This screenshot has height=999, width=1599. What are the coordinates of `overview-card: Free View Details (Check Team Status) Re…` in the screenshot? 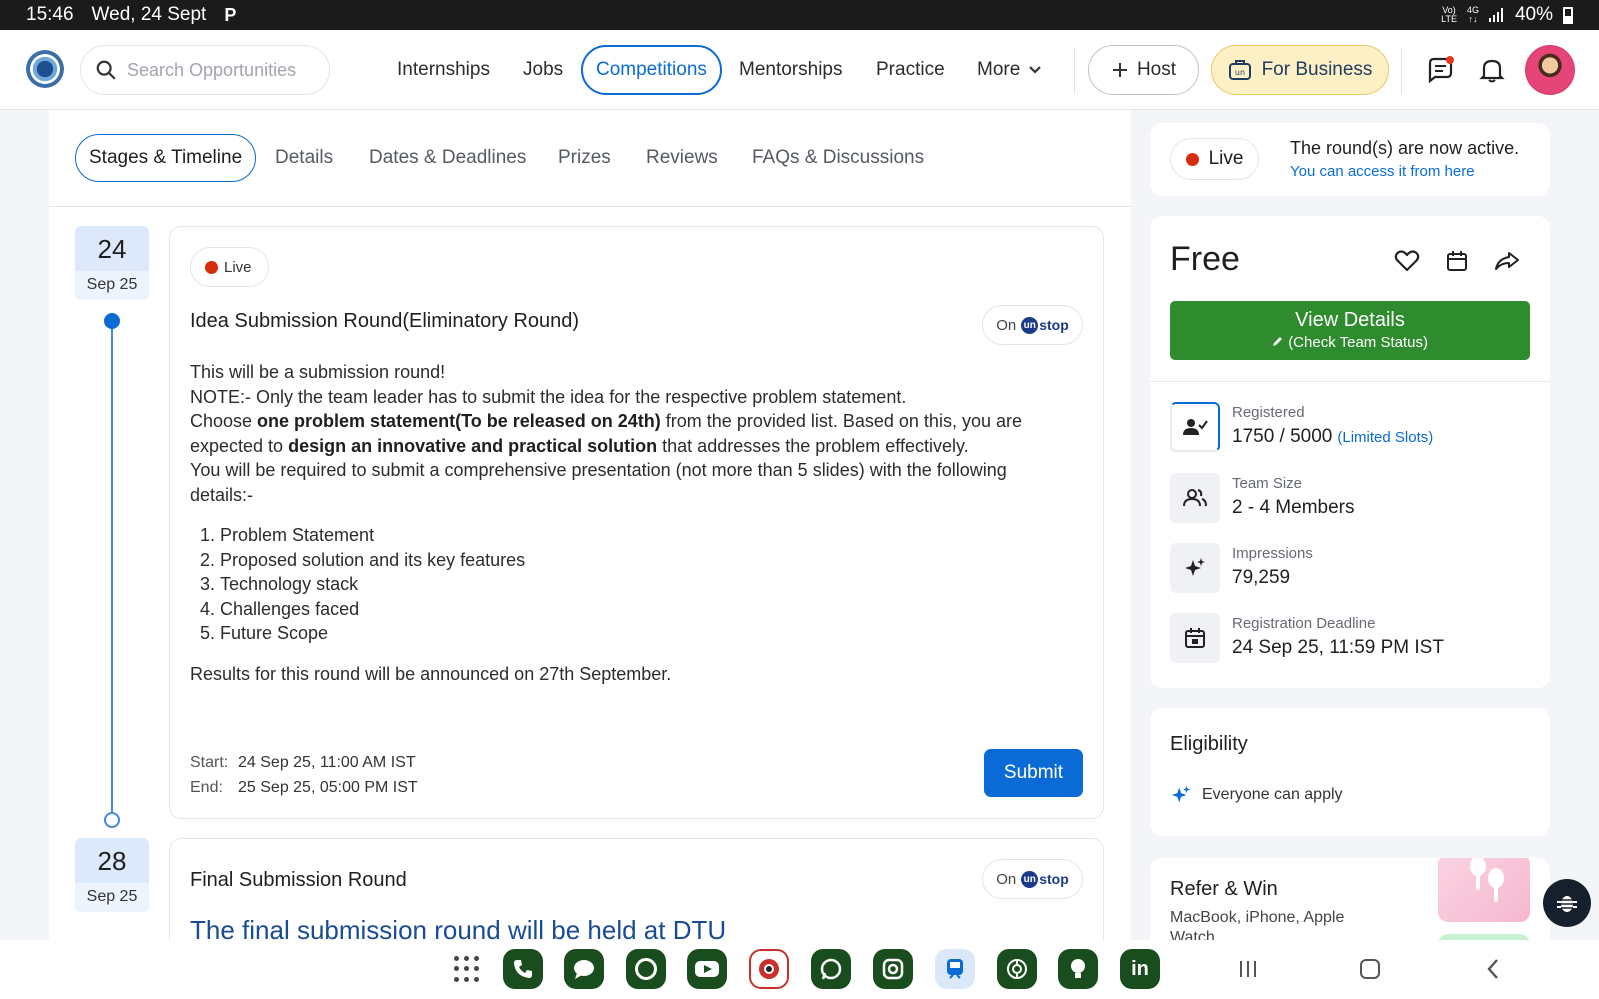 It's located at (1350, 452).